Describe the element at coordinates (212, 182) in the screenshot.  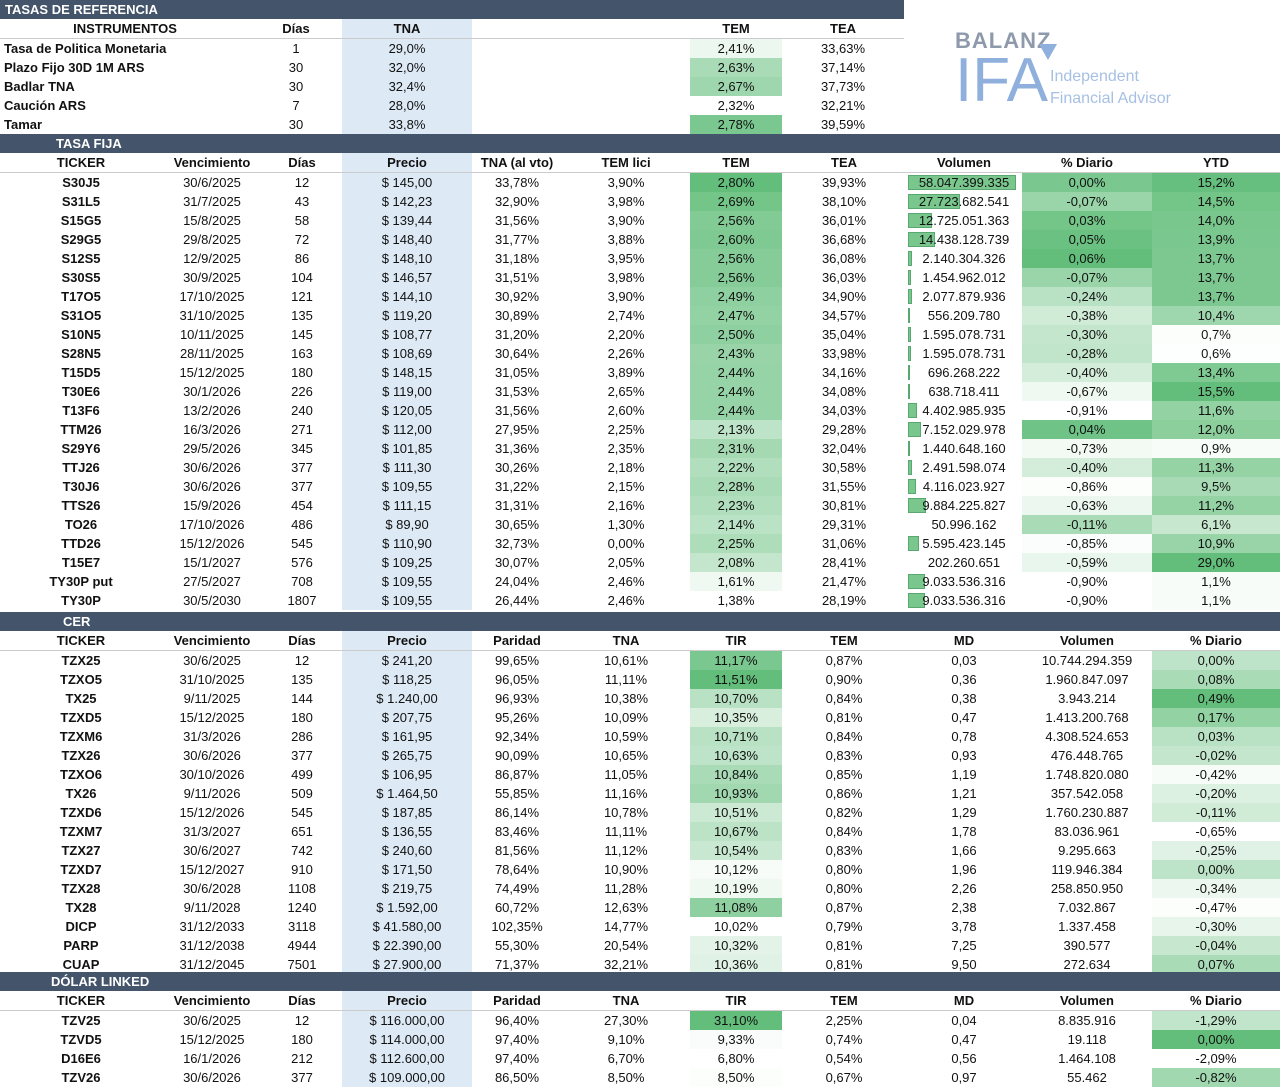
I see `maturity-cell: 30/6/2025` at that location.